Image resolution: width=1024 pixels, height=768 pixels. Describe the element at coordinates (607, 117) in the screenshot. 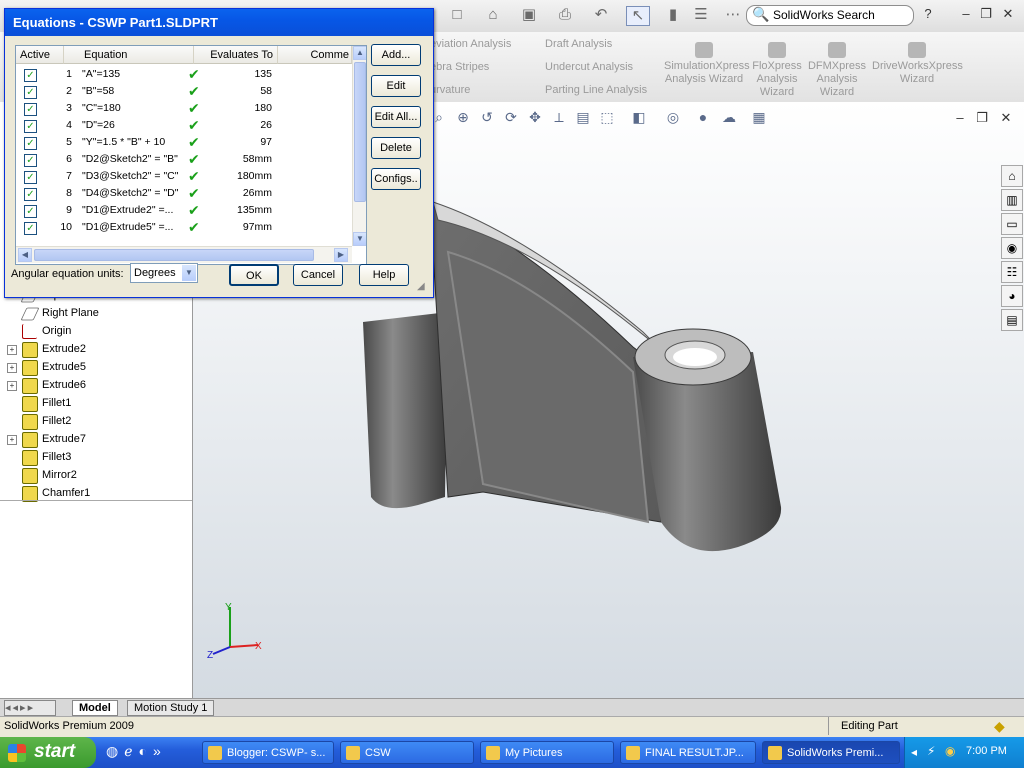

I see `view-orientation-icon: ⬚` at that location.